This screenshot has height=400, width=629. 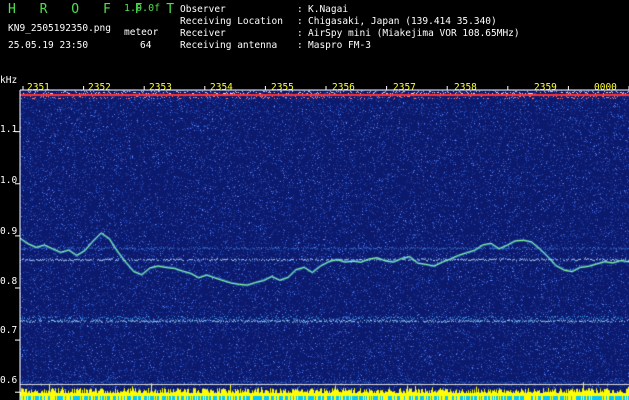 I want to click on info-value: Maspro FM-3, so click(x=339, y=45).